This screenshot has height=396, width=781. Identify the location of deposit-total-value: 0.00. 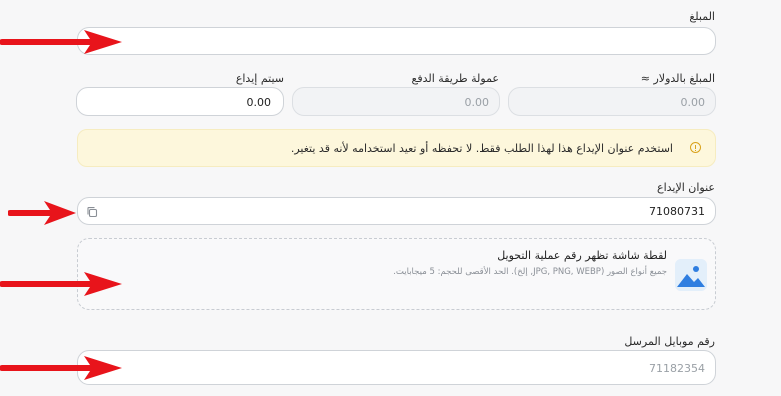
(259, 102).